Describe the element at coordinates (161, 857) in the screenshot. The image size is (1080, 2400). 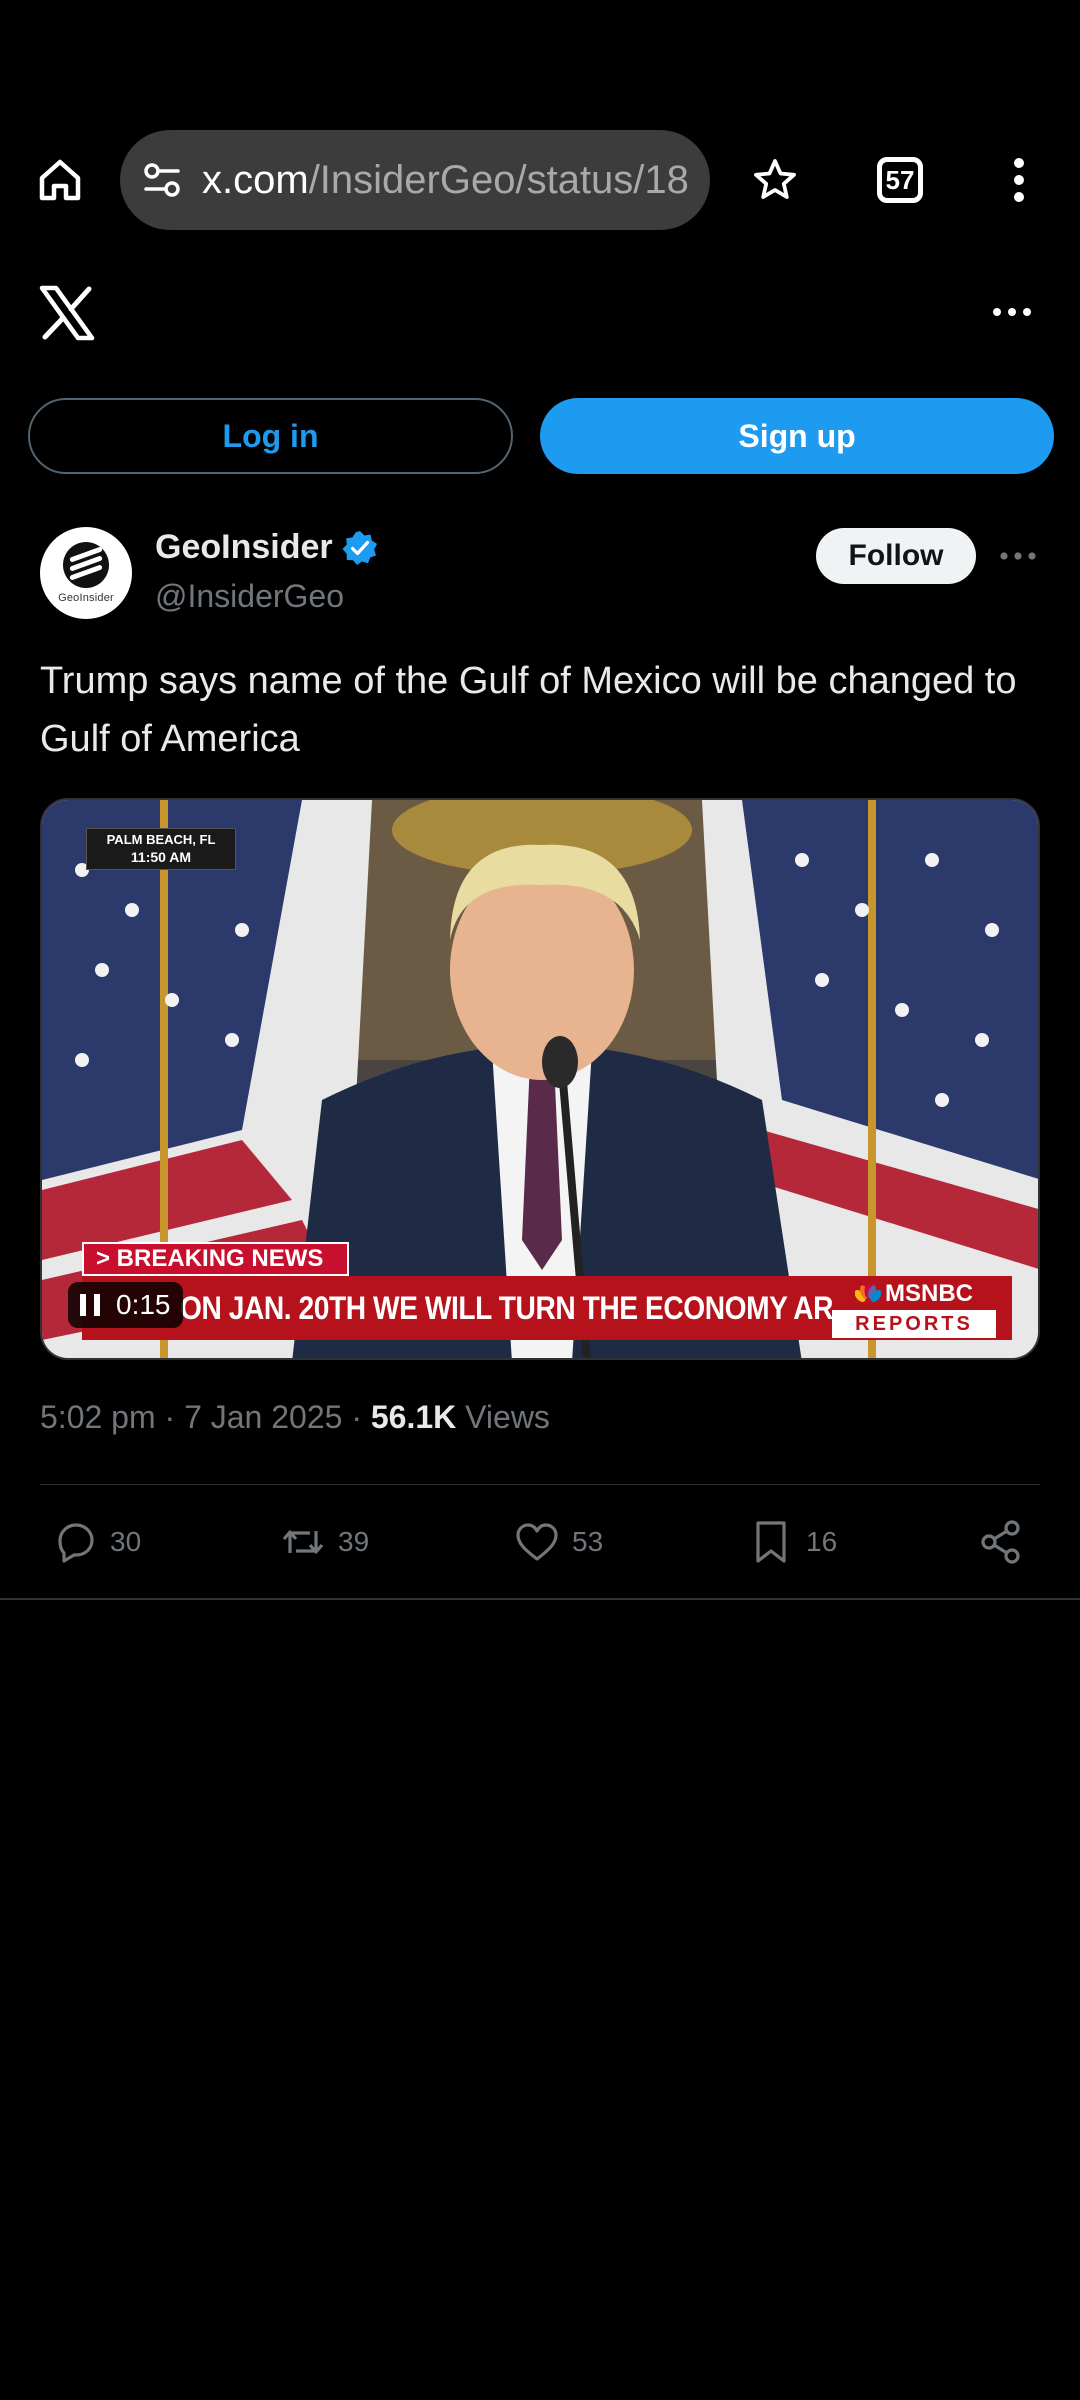
I see `location-clock: 11:50 AM` at that location.